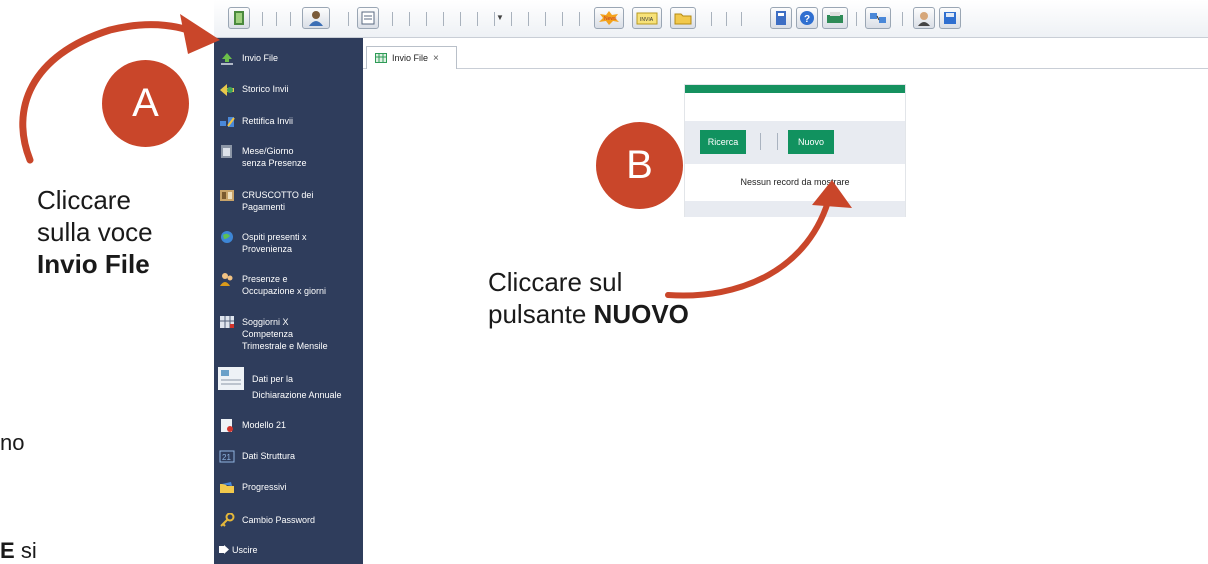 This screenshot has height=564, width=1208. I want to click on news-icon: News, so click(609, 18).